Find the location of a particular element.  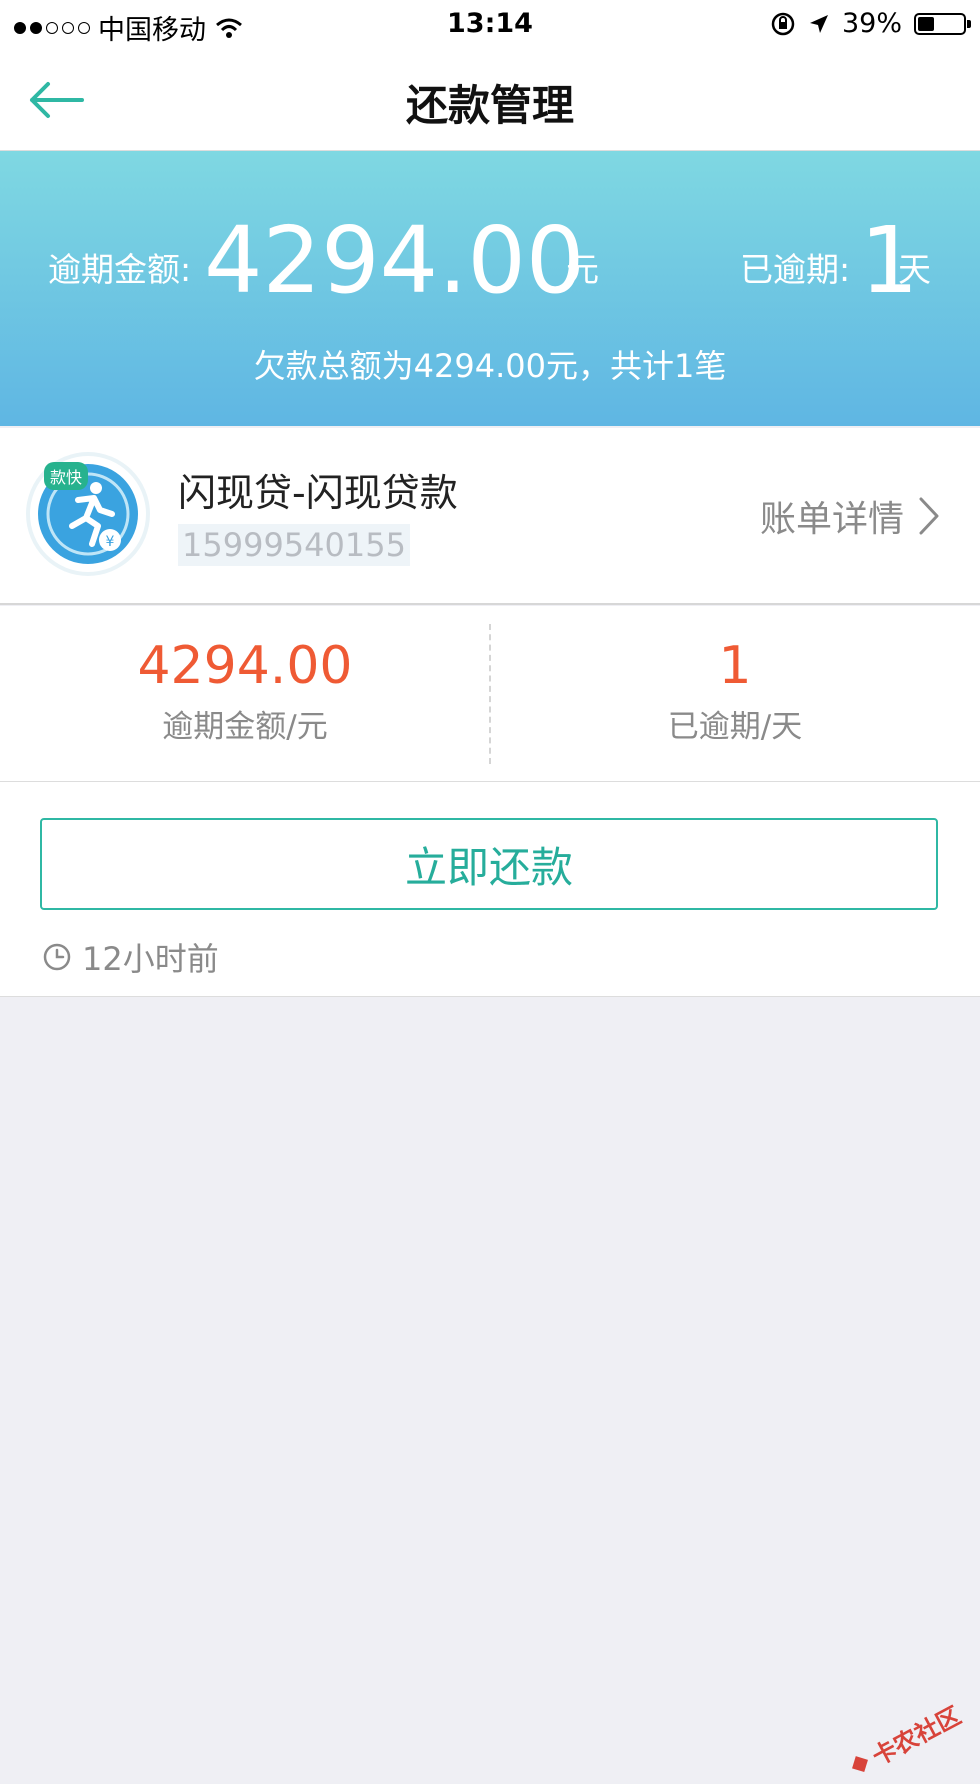

battery-icon is located at coordinates (942, 23).